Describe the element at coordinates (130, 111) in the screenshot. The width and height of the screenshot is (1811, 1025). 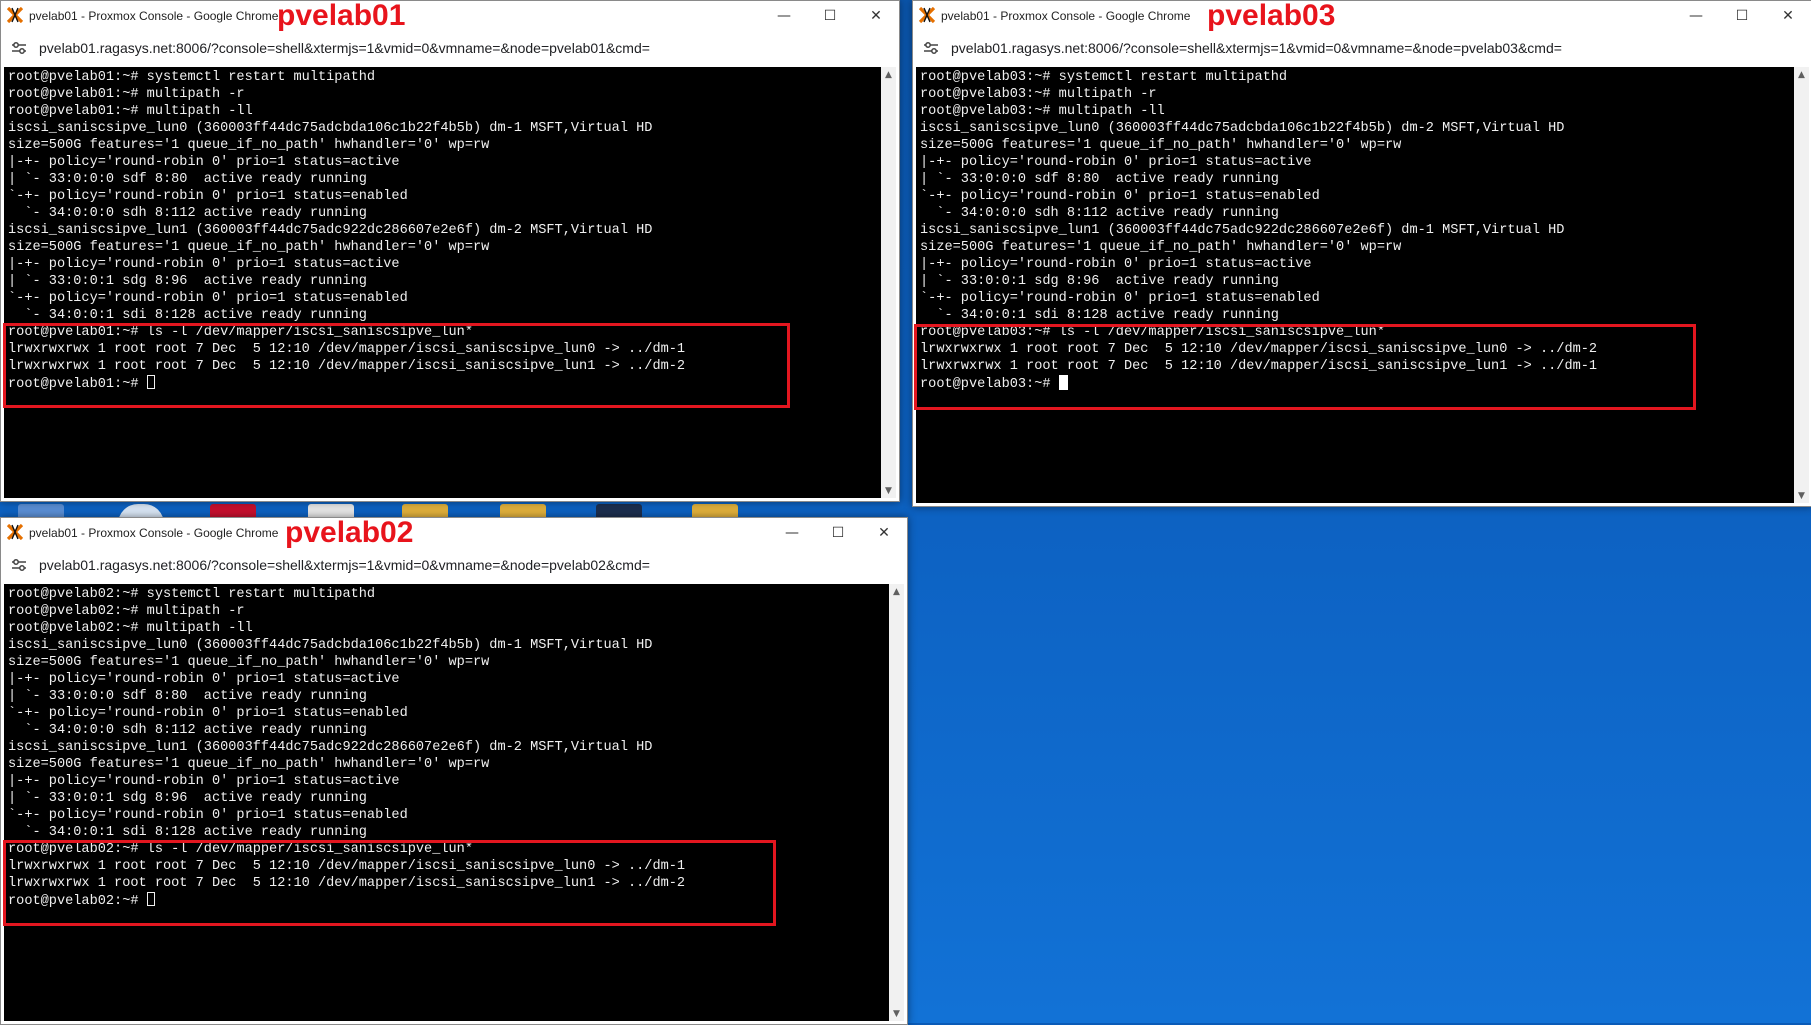
I see `terminal-line: root@pvelab01:~# multipath -ll` at that location.